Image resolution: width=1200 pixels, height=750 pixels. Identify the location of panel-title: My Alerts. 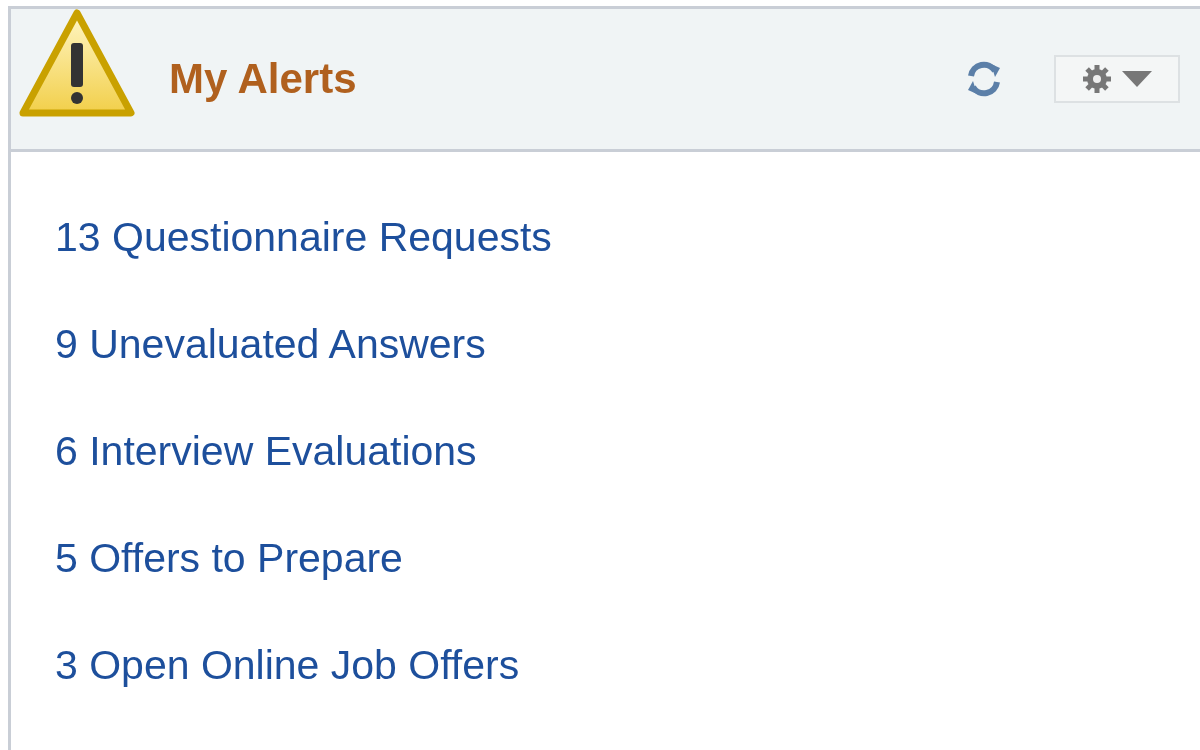
(263, 79).